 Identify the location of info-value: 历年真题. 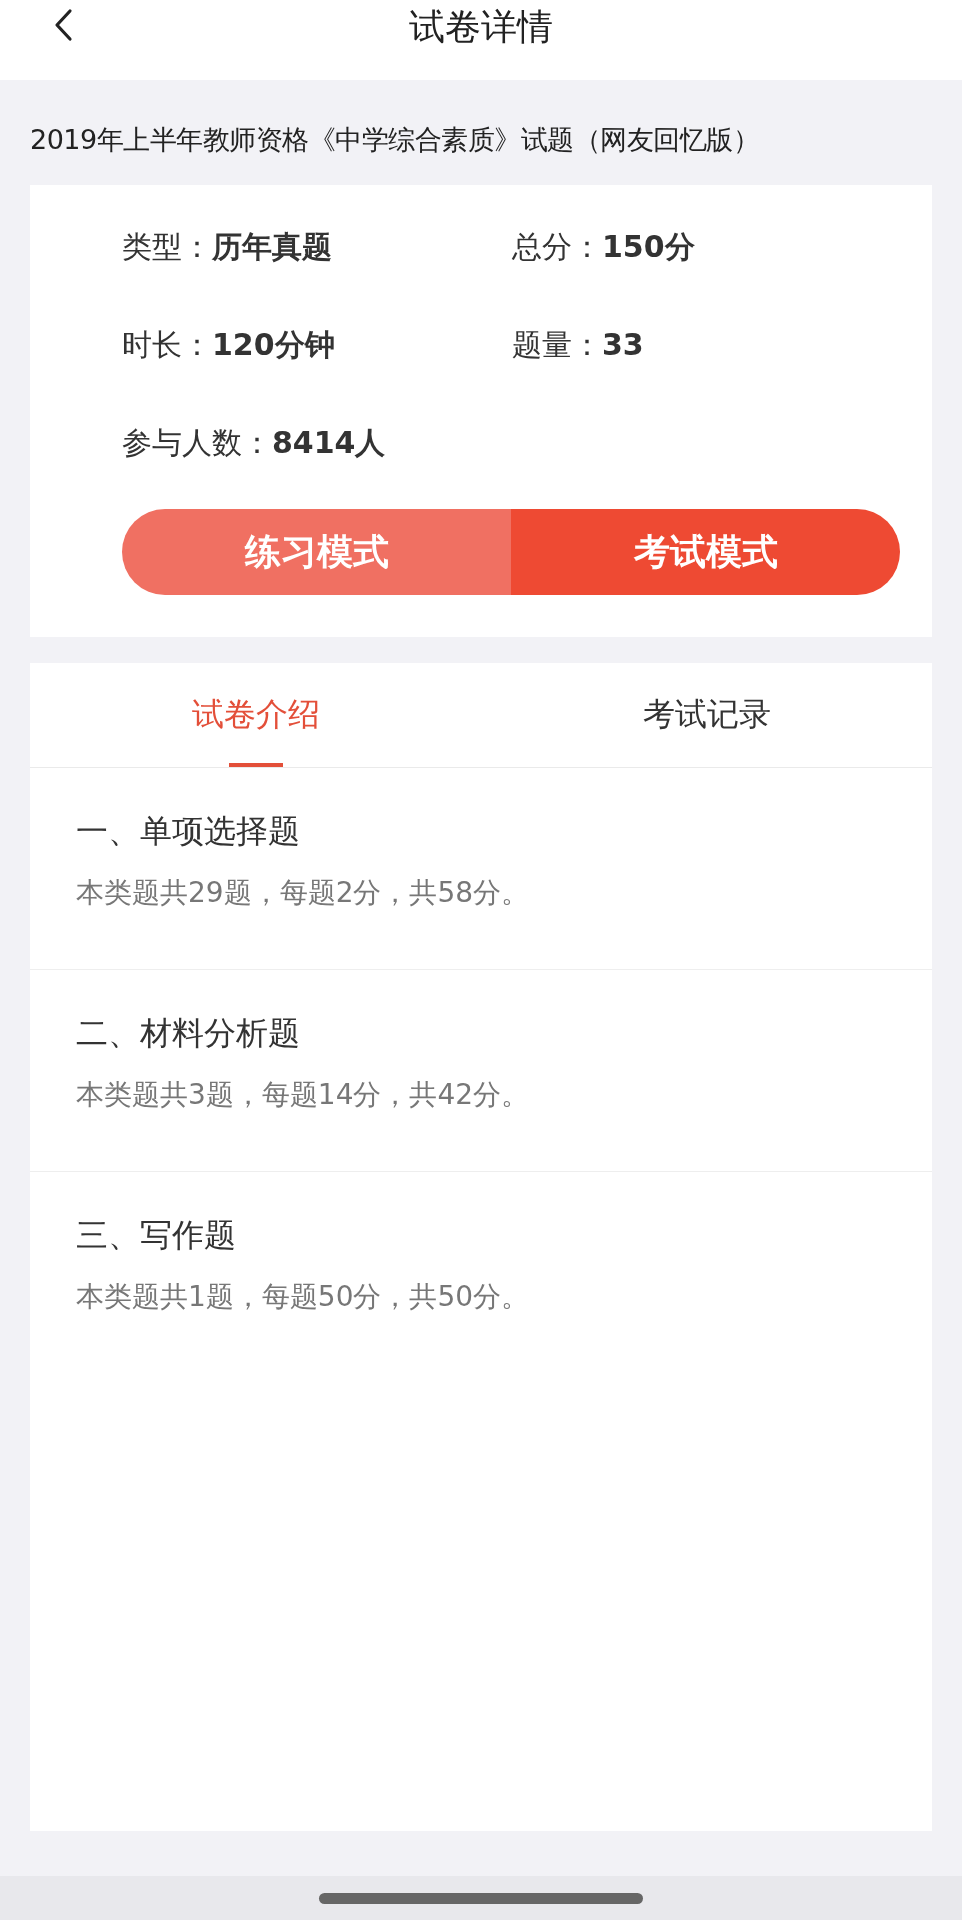
(272, 246).